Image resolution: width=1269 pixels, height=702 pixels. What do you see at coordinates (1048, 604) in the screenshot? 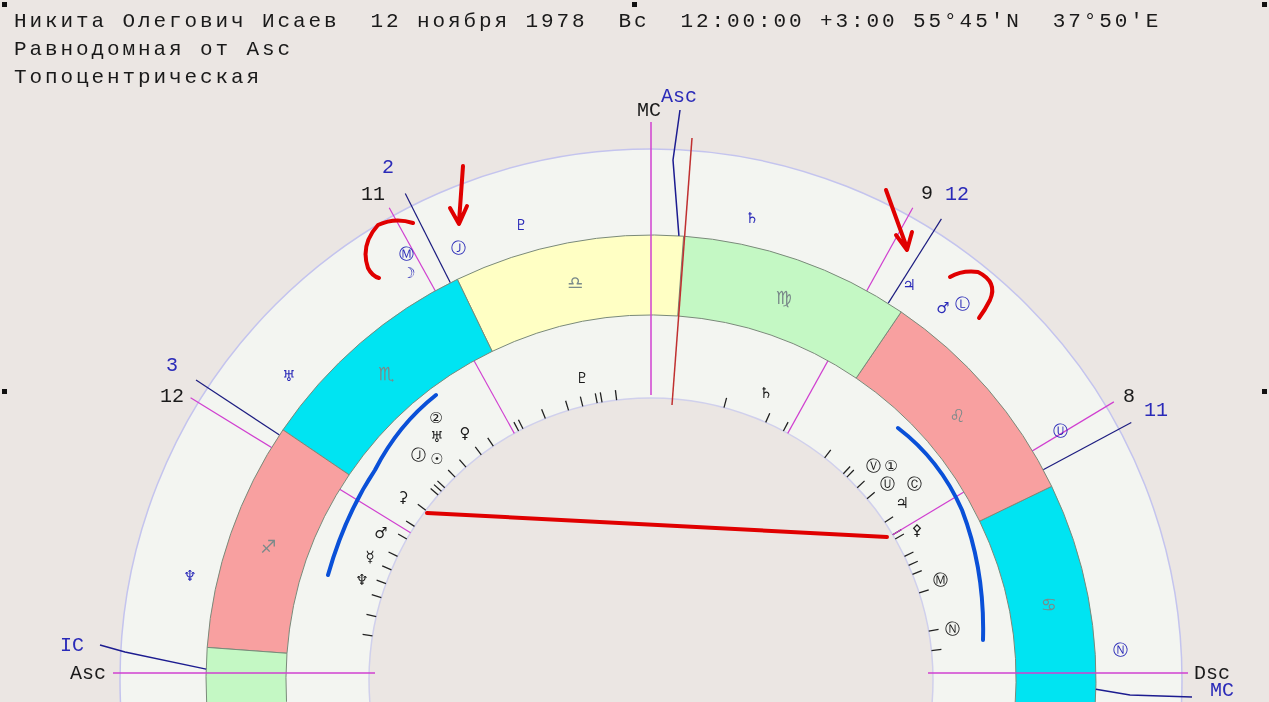
I see `zodiac-sign-glyph: ♋` at bounding box center [1048, 604].